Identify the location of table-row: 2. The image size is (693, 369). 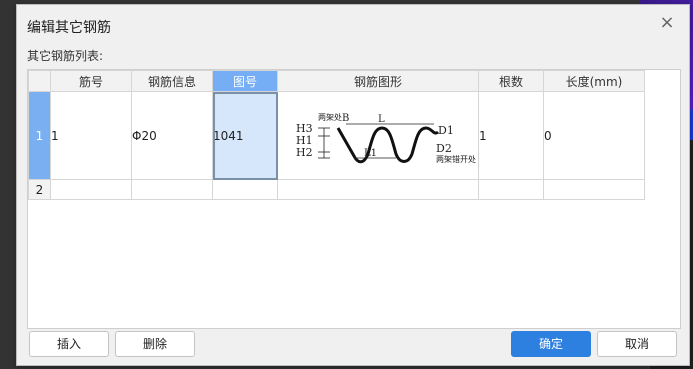
(336, 189).